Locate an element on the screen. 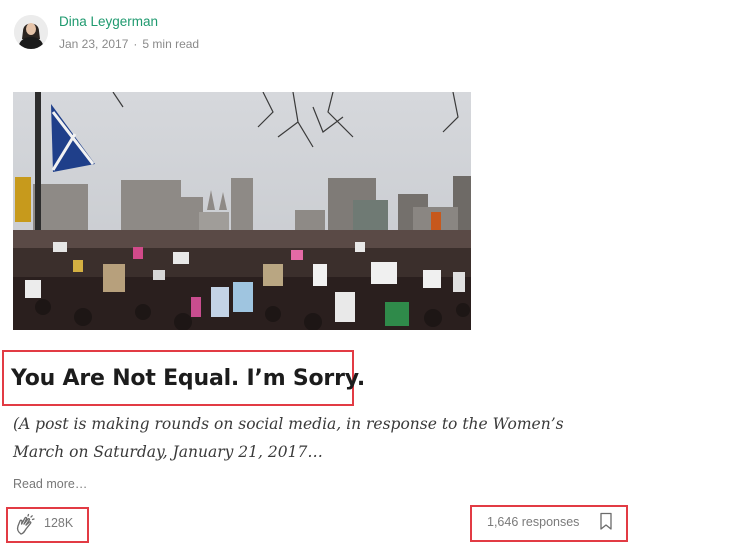  bookmark-icon is located at coordinates (606, 521).